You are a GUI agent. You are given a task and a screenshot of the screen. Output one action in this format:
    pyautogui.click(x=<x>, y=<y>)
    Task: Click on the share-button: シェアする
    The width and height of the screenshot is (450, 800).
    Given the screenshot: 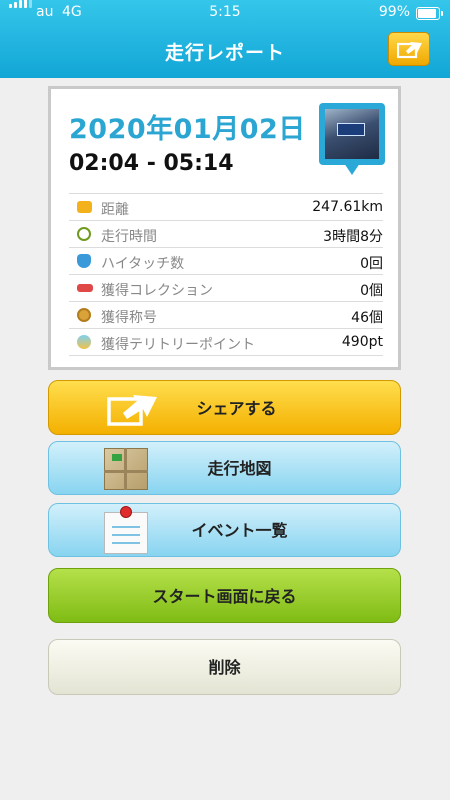 What is the action you would take?
    pyautogui.click(x=224, y=407)
    